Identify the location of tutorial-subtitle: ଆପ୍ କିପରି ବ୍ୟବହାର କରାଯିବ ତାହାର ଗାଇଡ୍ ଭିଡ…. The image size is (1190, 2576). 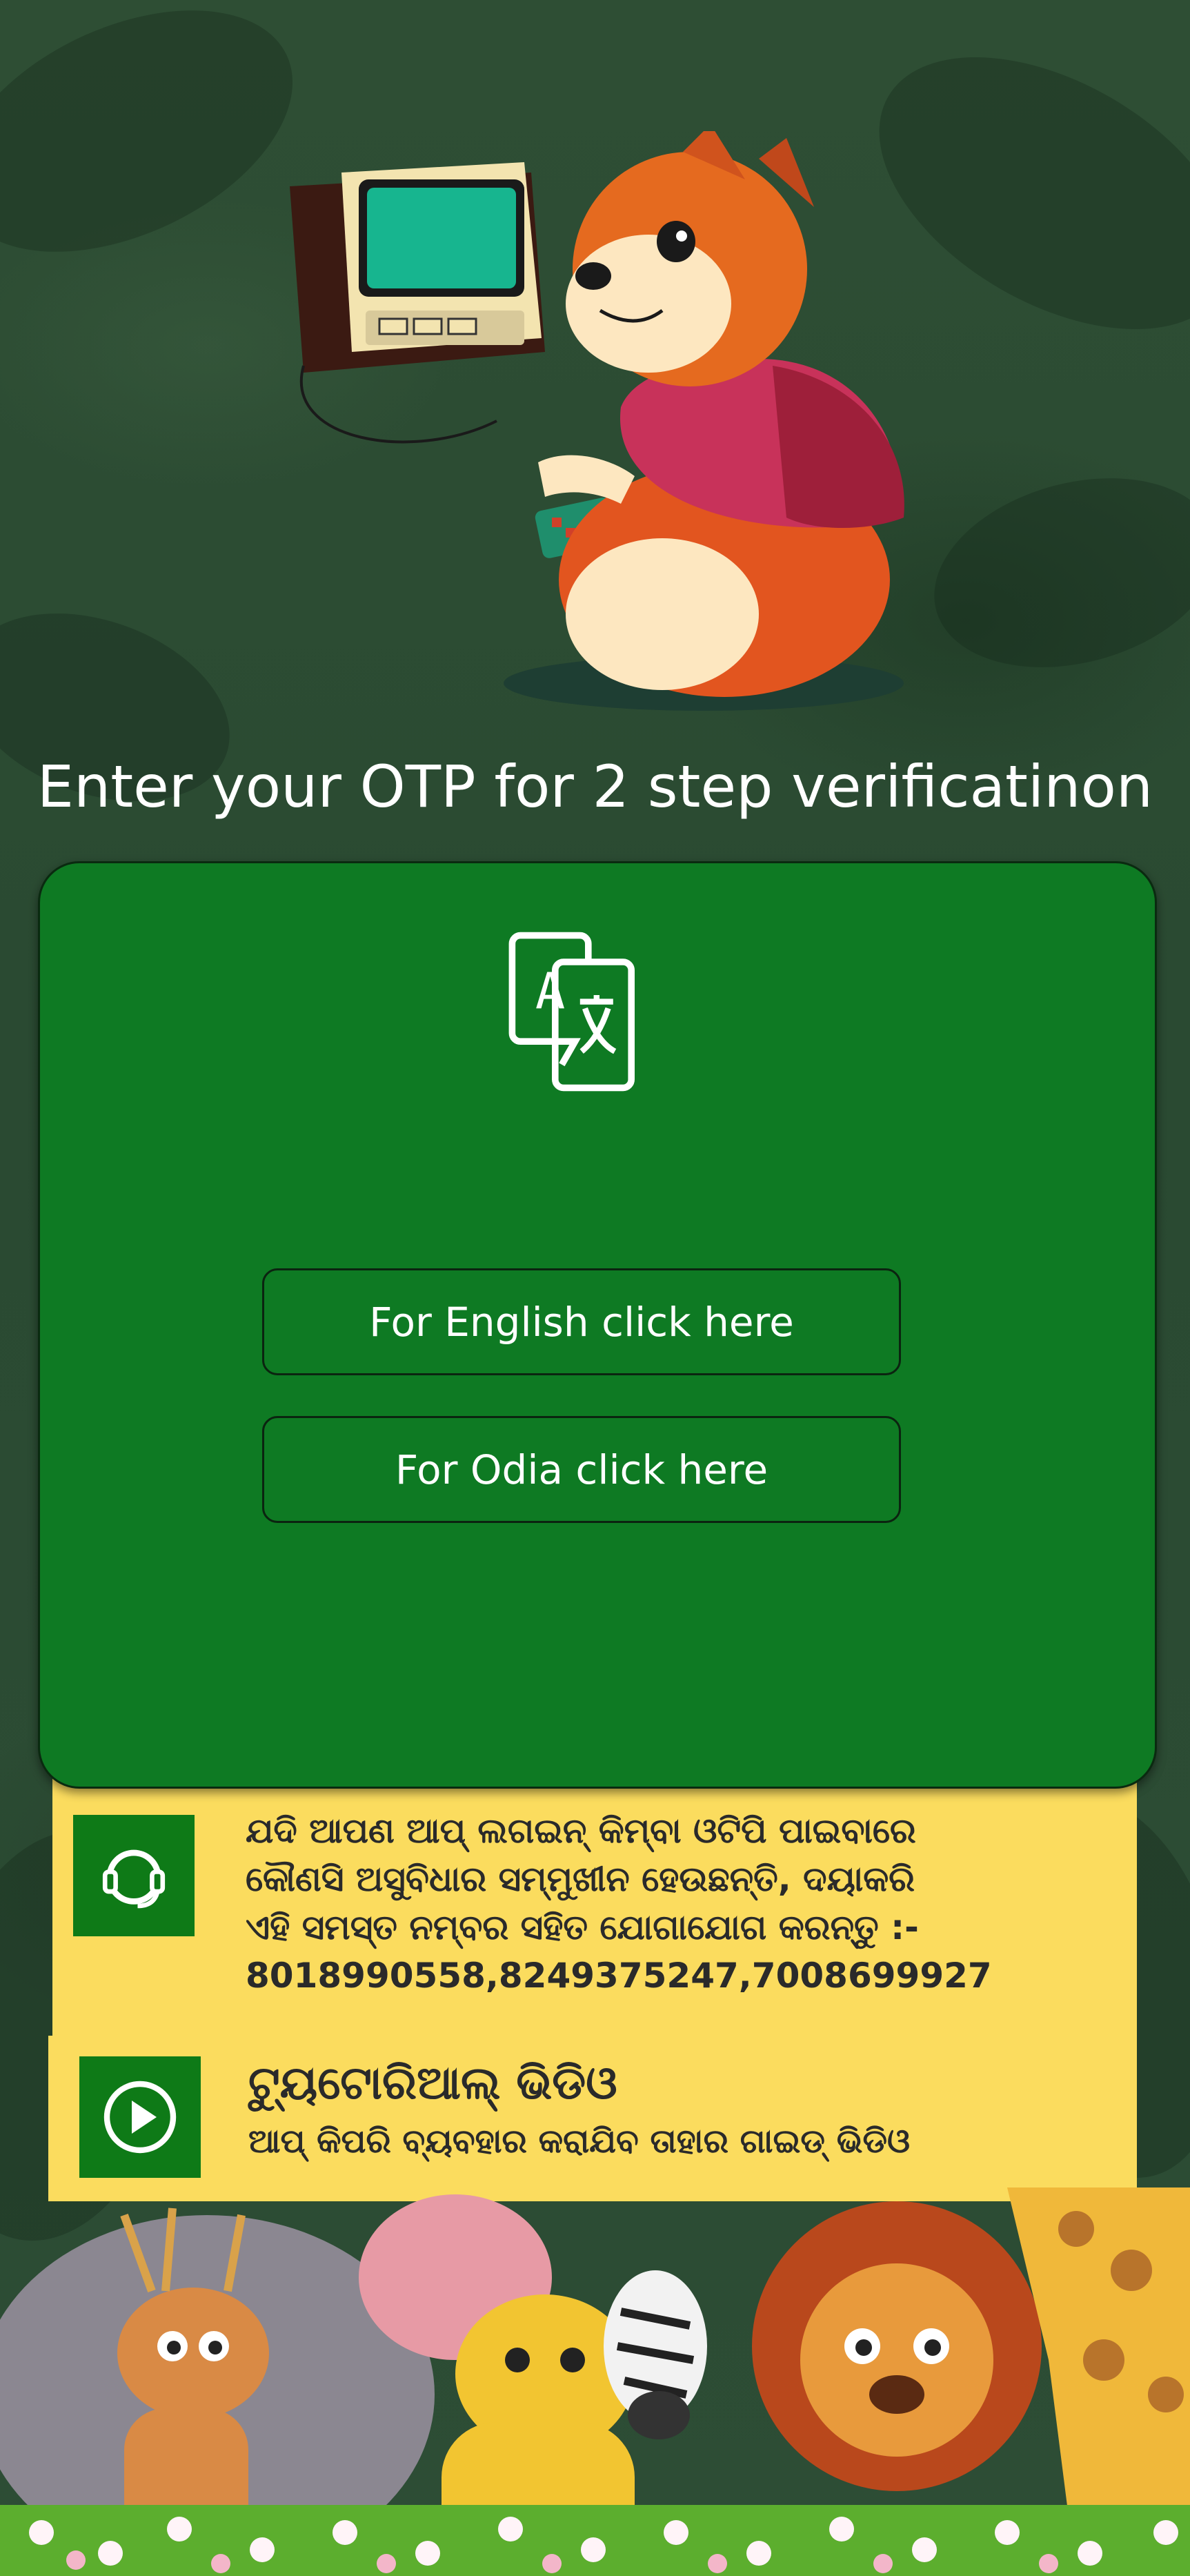
(579, 2141).